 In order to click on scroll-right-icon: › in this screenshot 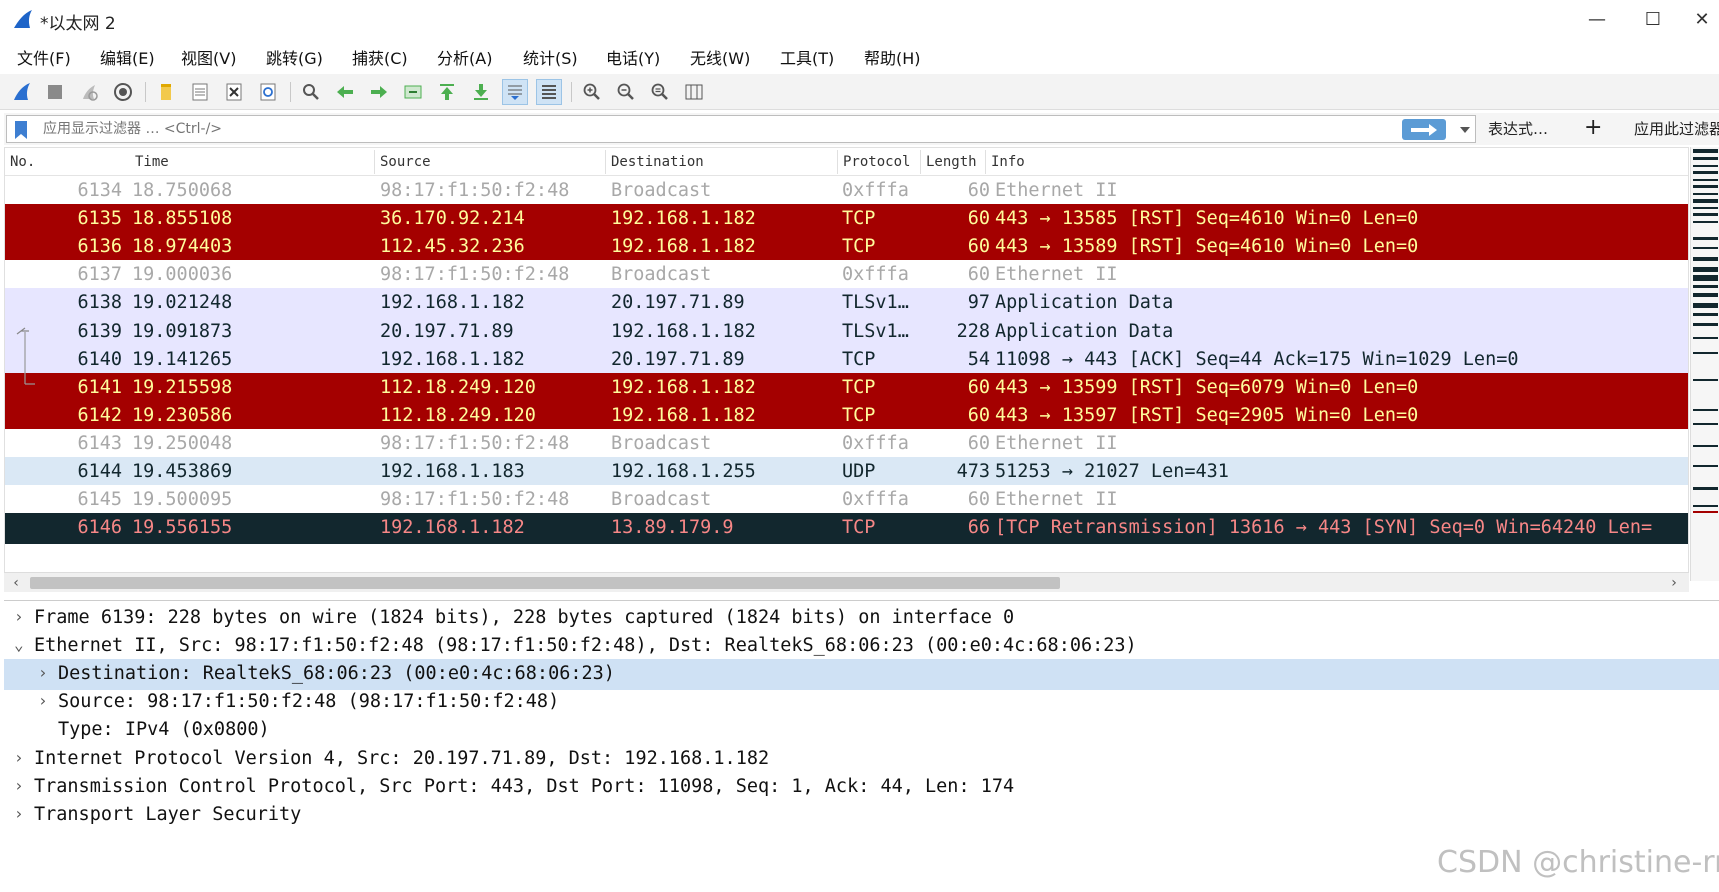, I will do `click(1674, 583)`.